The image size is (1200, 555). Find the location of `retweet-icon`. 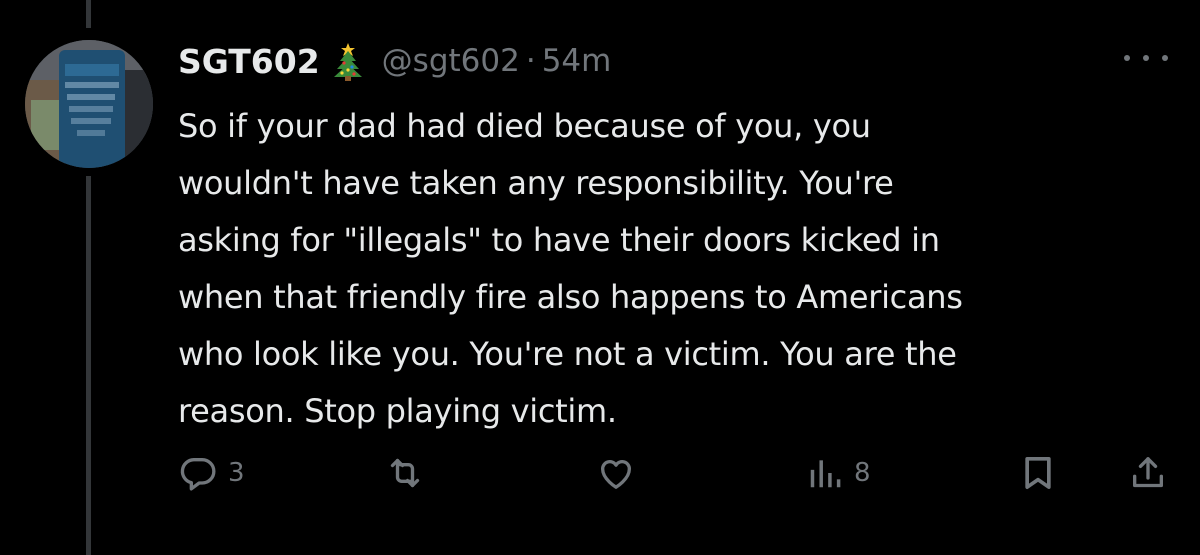

retweet-icon is located at coordinates (405, 473).